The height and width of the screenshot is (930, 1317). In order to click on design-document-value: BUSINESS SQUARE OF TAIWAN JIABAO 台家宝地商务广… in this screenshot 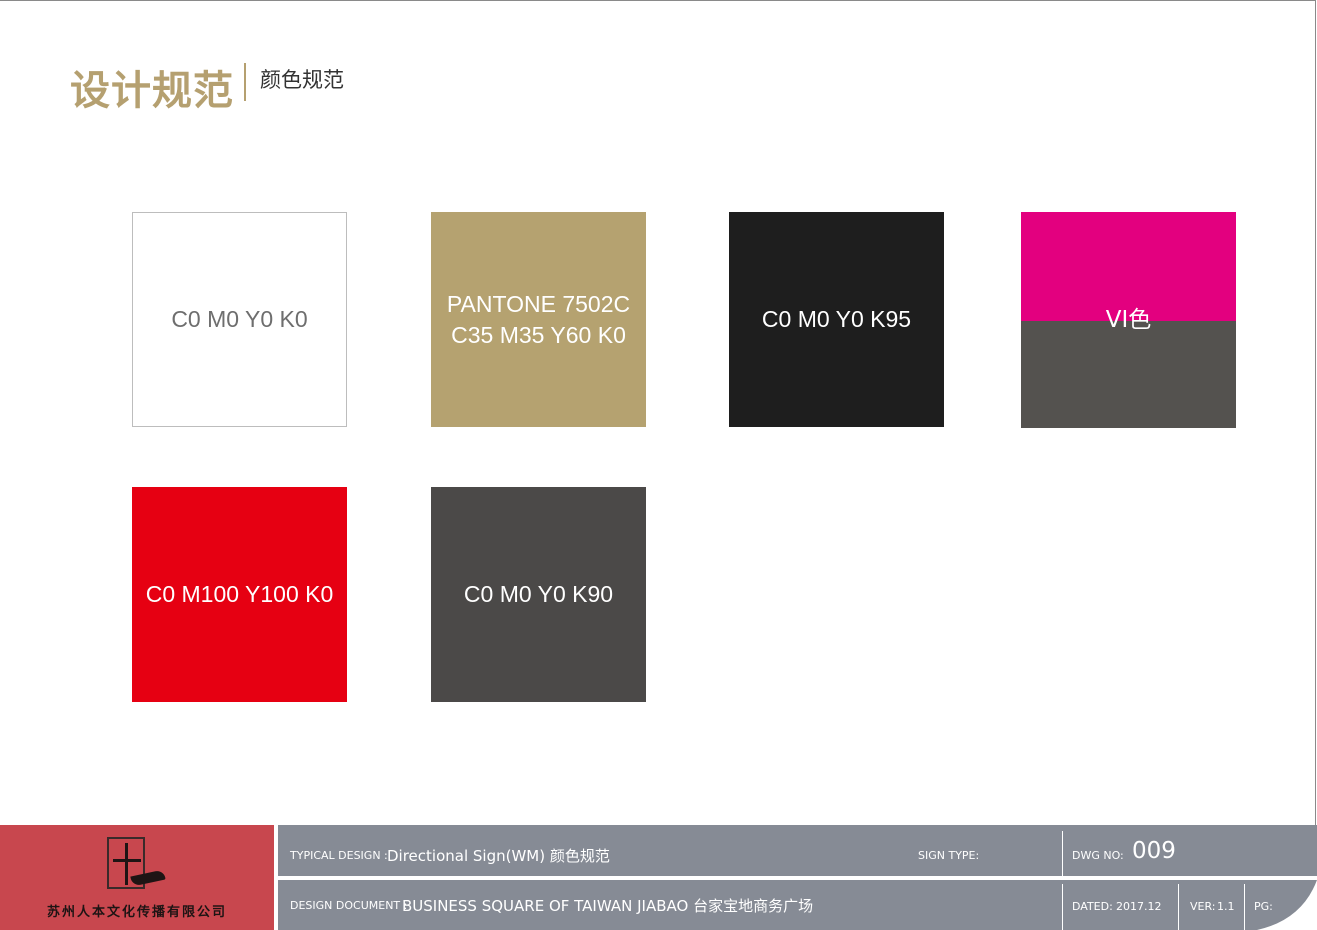, I will do `click(608, 906)`.